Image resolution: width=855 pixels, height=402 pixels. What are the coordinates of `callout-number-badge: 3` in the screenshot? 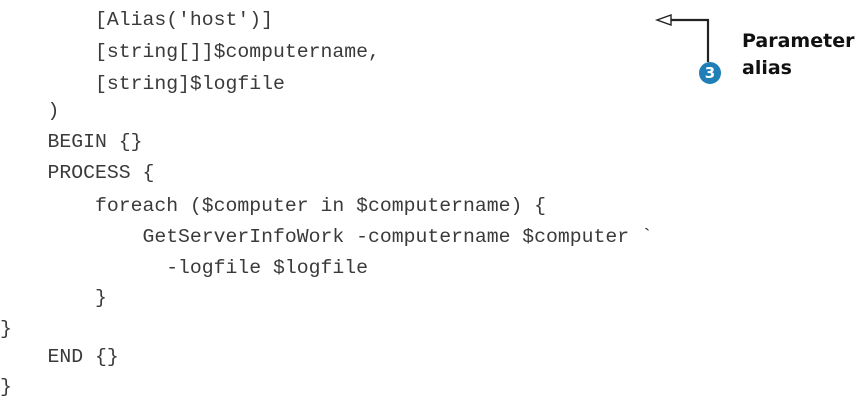 It's located at (710, 73).